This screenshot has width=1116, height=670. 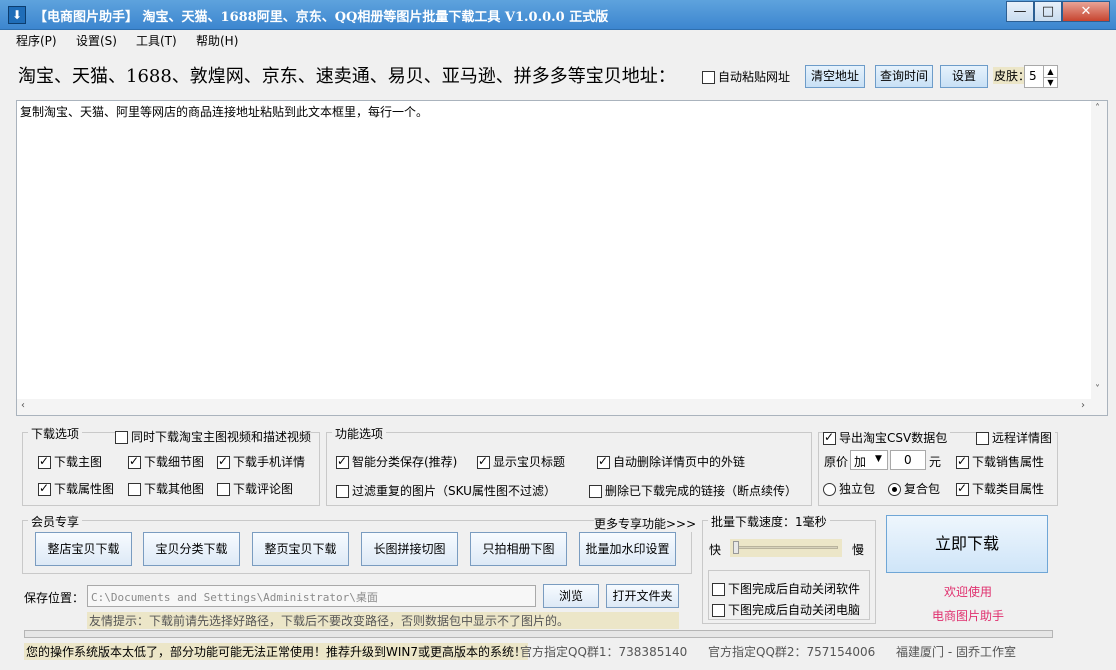 What do you see at coordinates (383, 620) in the screenshot?
I see `save-tip: 友情提示：下载前请先选择好路径，下载后不要改变路径，否则数据包中显示不了图片的。` at bounding box center [383, 620].